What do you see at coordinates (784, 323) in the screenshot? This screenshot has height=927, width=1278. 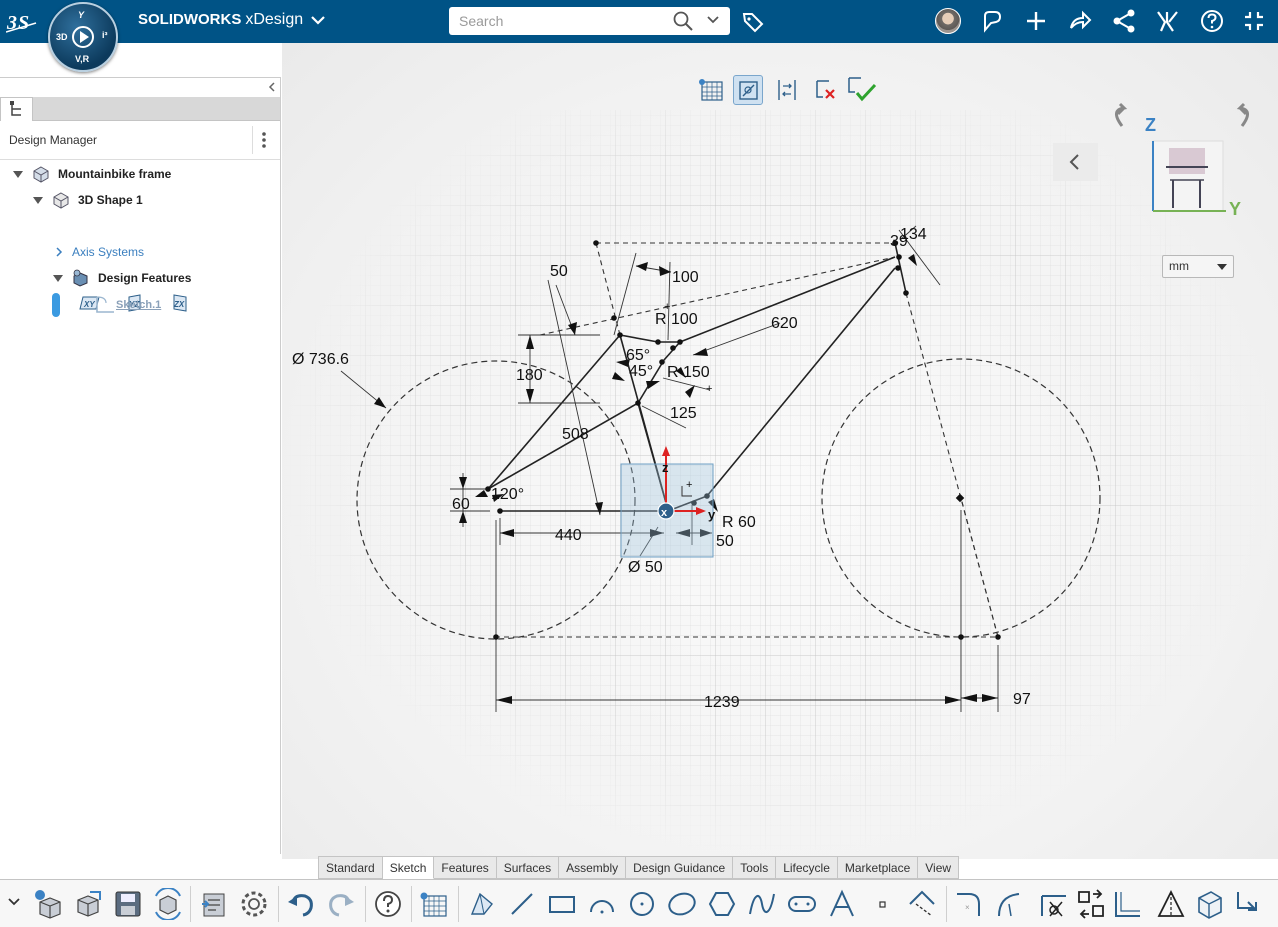 I see `dim-620: 620` at bounding box center [784, 323].